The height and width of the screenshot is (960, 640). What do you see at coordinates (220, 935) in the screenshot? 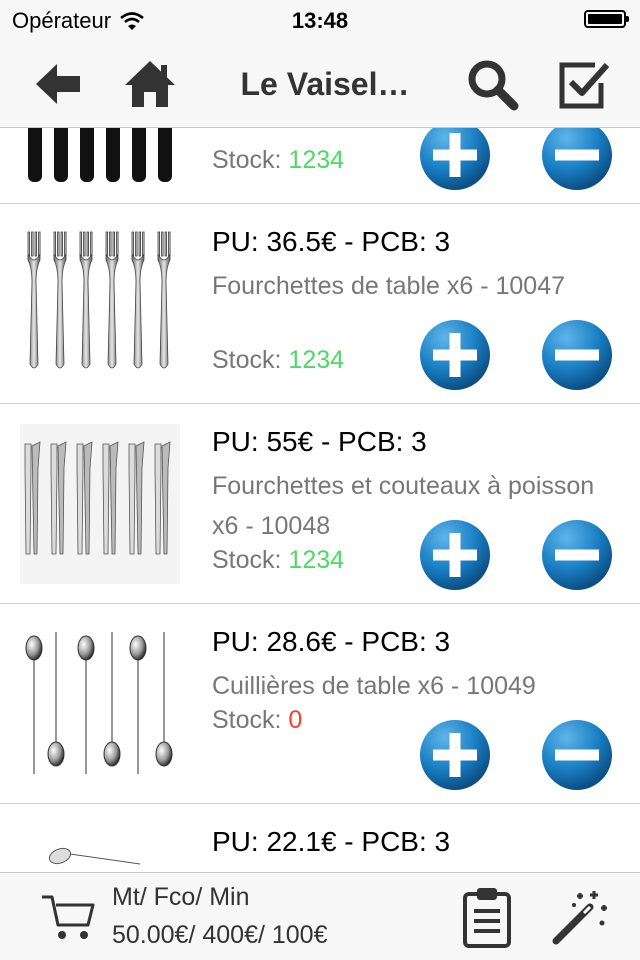
I see `order-summary-values: 50.00€/ 400€/ 100€` at bounding box center [220, 935].